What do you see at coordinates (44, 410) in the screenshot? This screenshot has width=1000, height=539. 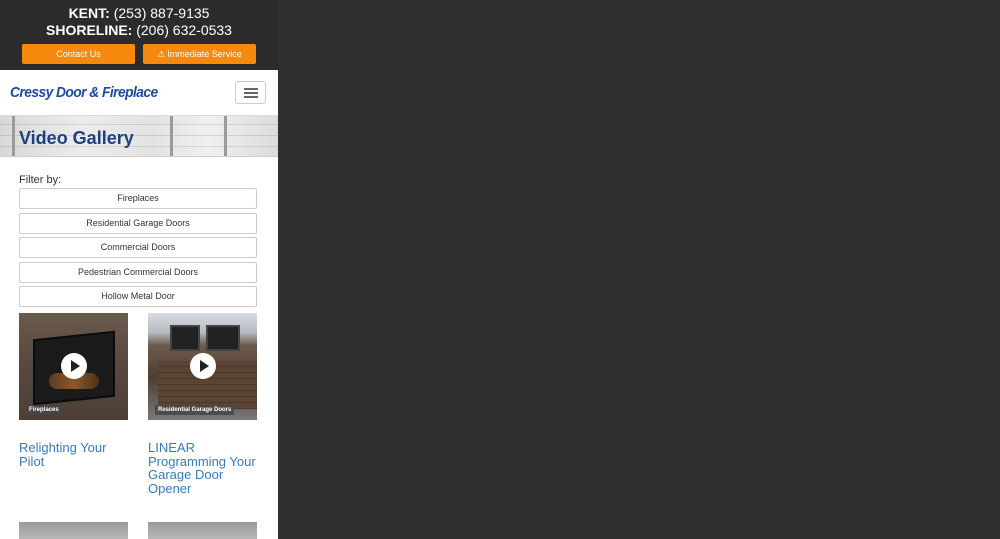 I see `video-category-badge: Fireplaces` at bounding box center [44, 410].